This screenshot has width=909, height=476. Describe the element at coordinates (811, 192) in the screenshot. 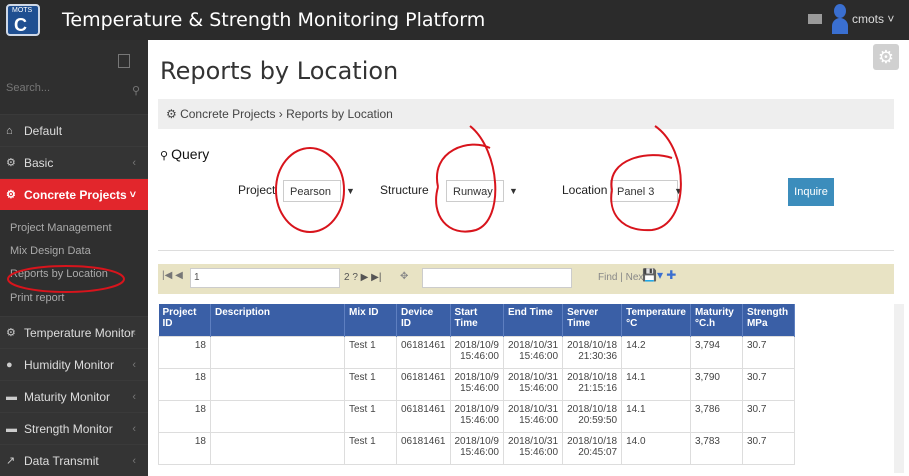

I see `inquire-button: Inquire` at that location.